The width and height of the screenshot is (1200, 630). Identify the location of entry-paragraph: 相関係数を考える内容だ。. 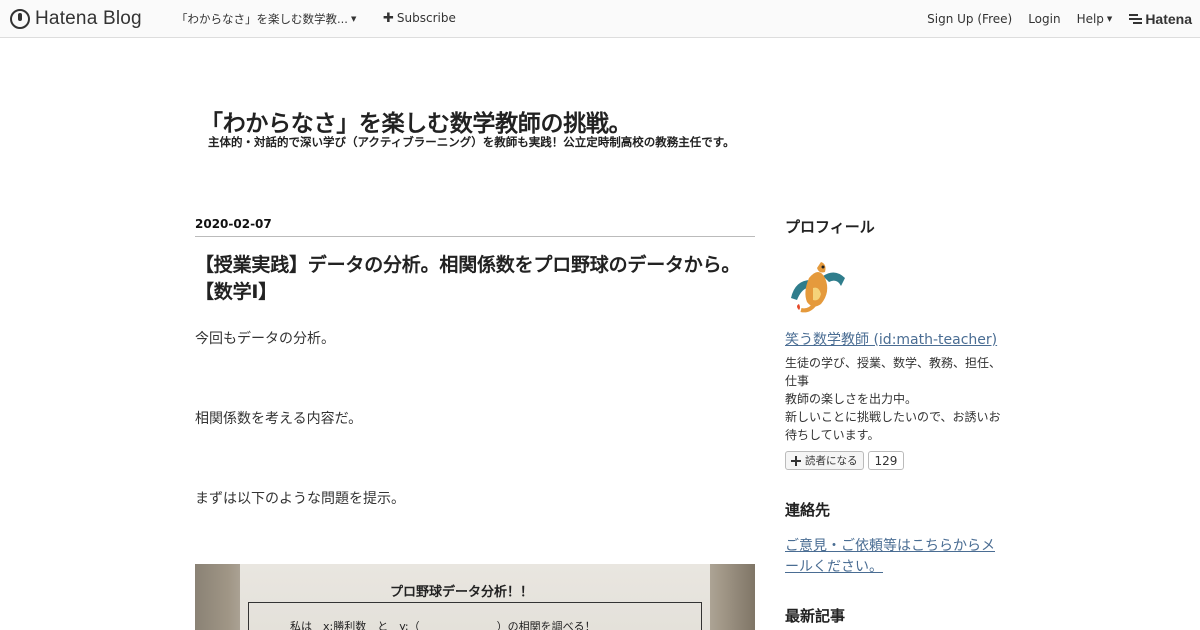
(279, 419).